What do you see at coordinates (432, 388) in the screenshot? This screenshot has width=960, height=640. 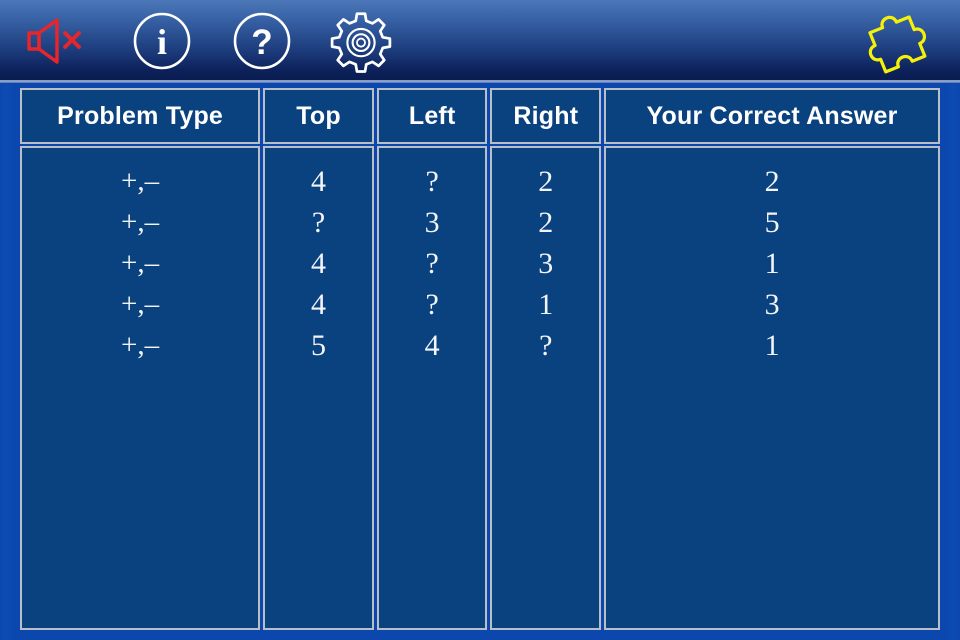 I see `body-cell-left: ? 3?? 4` at bounding box center [432, 388].